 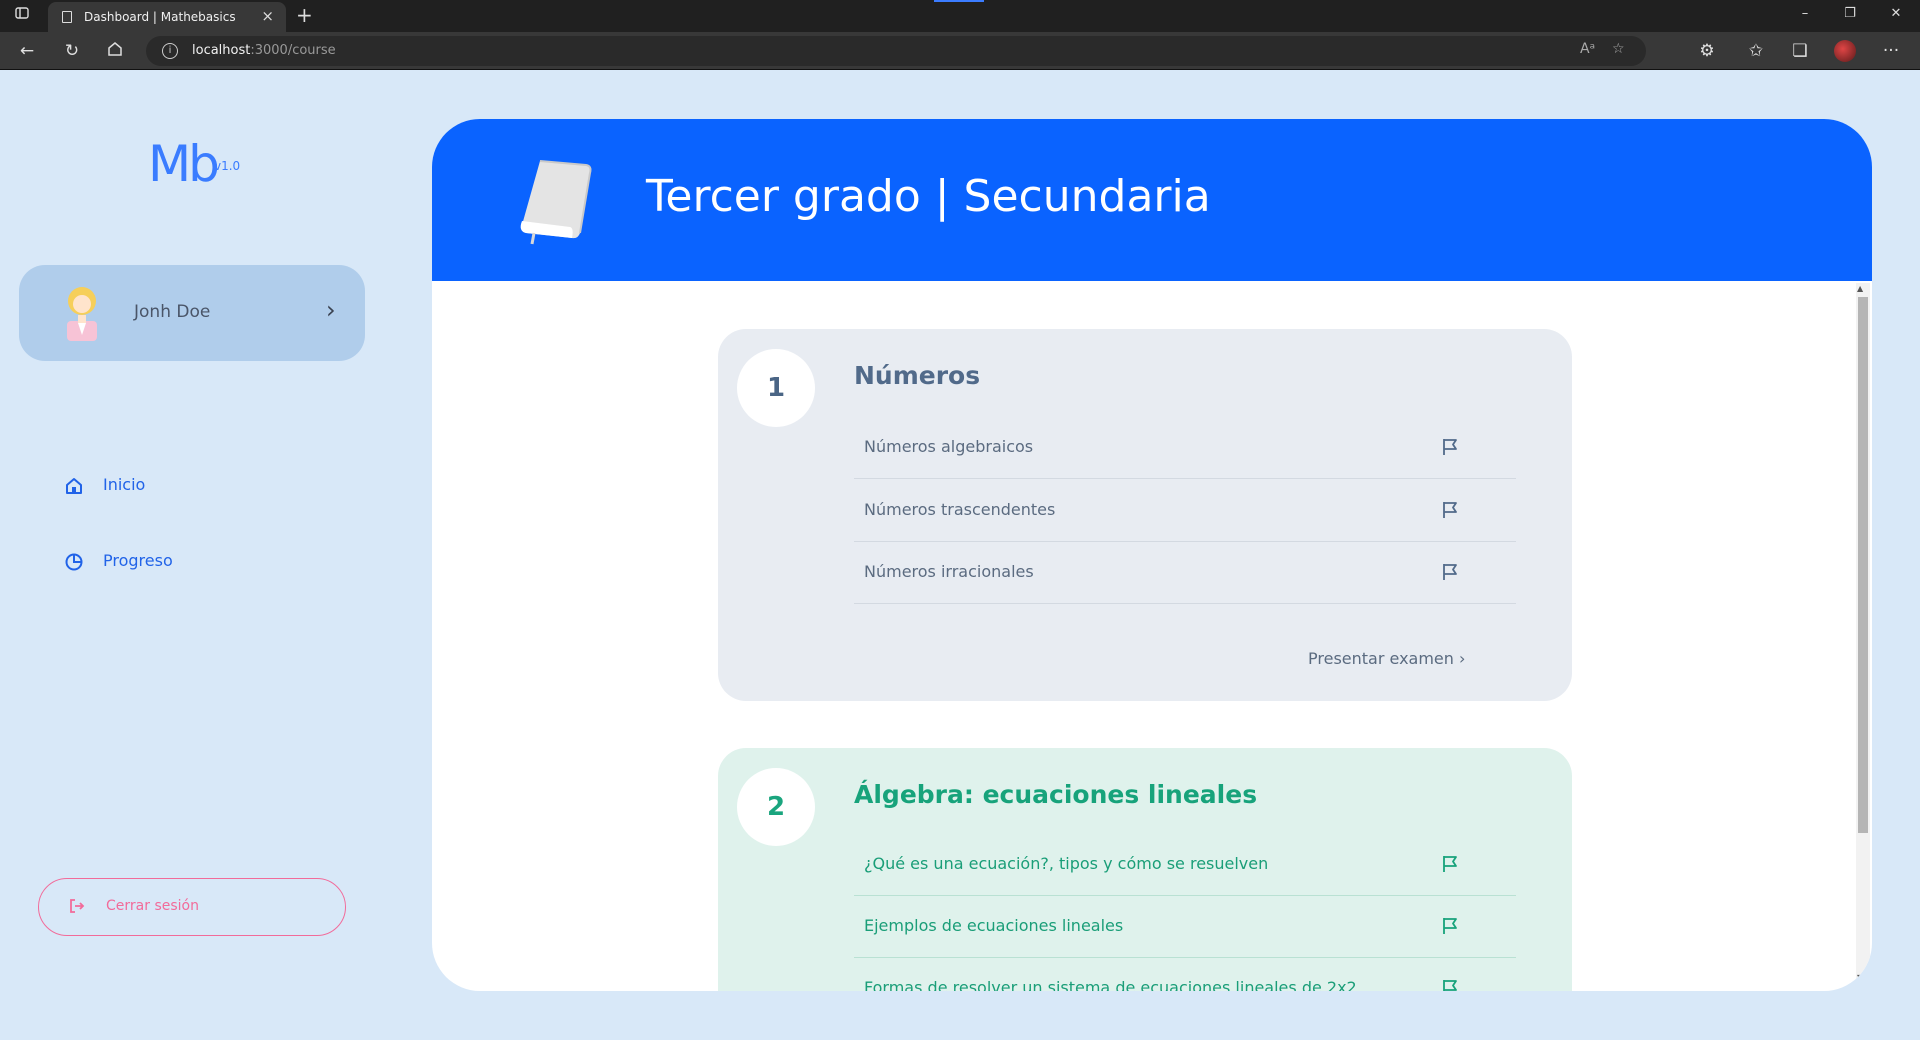 I want to click on user-name: Jonh Doe, so click(x=172, y=312).